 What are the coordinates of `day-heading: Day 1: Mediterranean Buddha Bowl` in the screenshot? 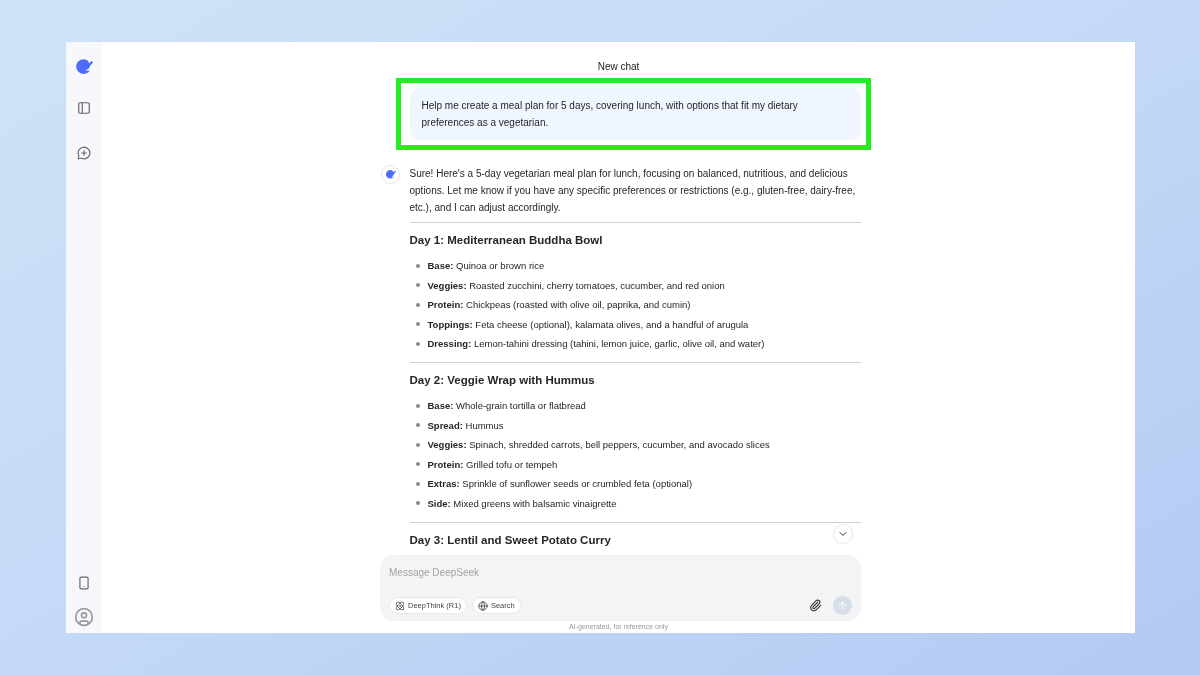 It's located at (506, 240).